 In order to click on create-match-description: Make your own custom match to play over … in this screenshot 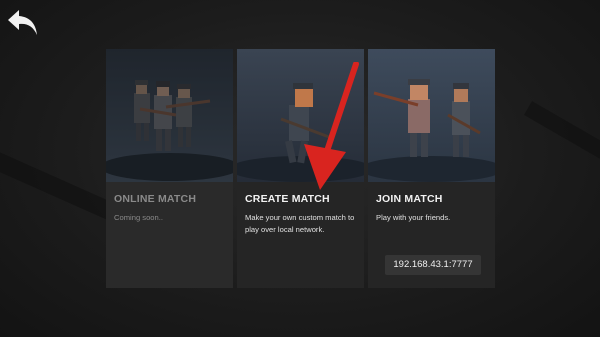, I will do `click(300, 223)`.